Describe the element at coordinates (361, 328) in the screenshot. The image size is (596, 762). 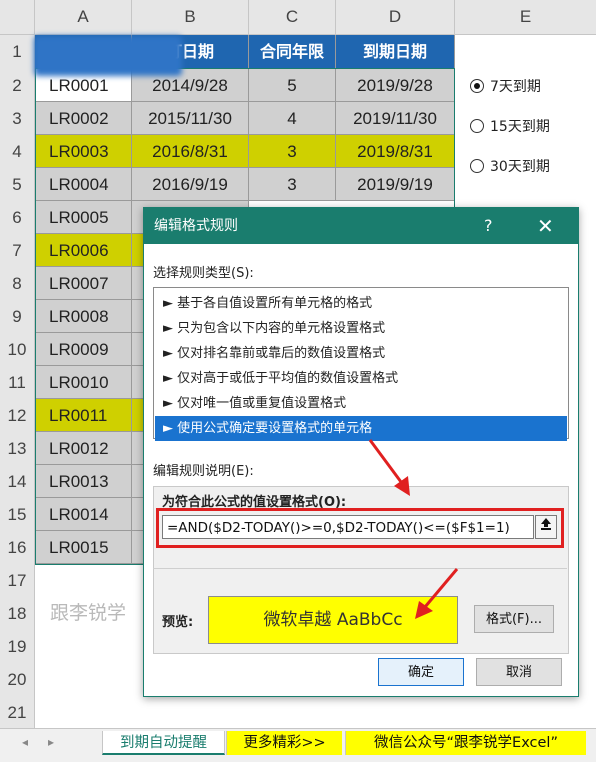
I see `rule-type-item: ► 只为包含以下内容的单元格设置格式` at that location.